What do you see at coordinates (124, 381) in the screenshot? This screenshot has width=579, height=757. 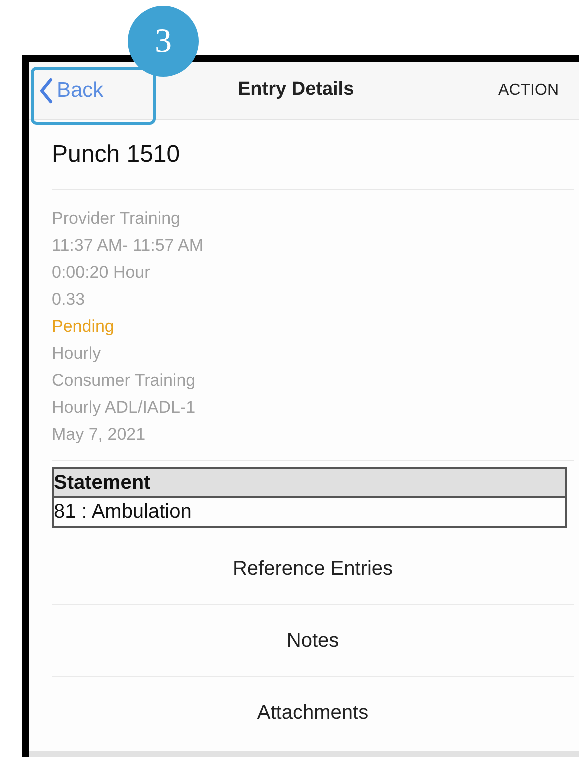 I see `detail-text: Consumer Training` at bounding box center [124, 381].